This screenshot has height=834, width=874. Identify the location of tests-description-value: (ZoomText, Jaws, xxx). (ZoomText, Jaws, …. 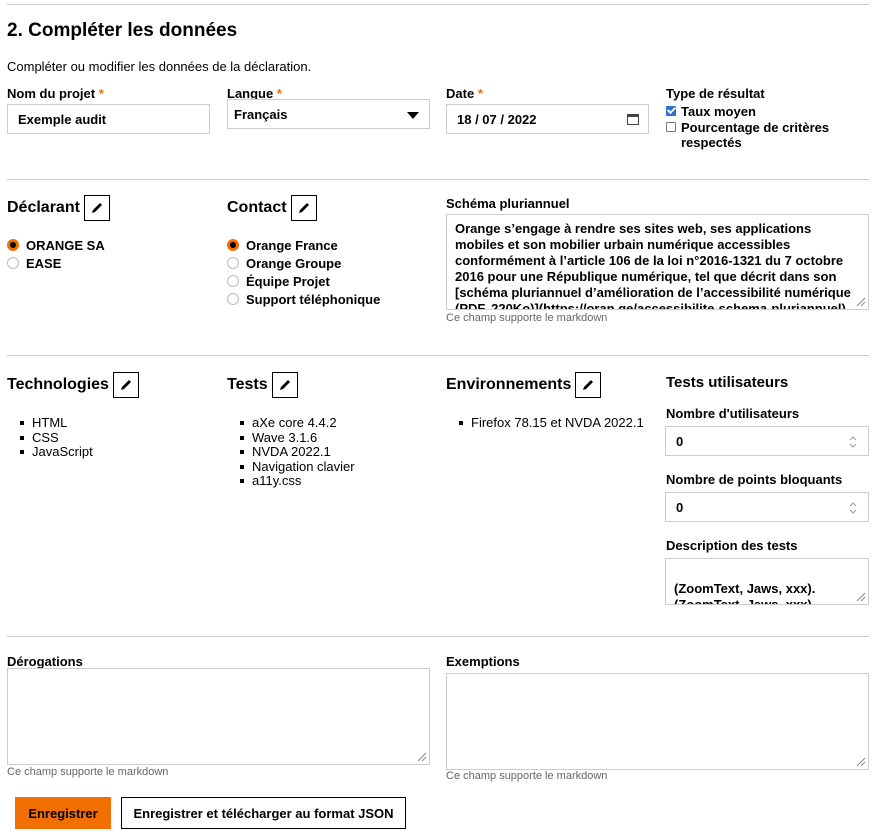
(745, 593).